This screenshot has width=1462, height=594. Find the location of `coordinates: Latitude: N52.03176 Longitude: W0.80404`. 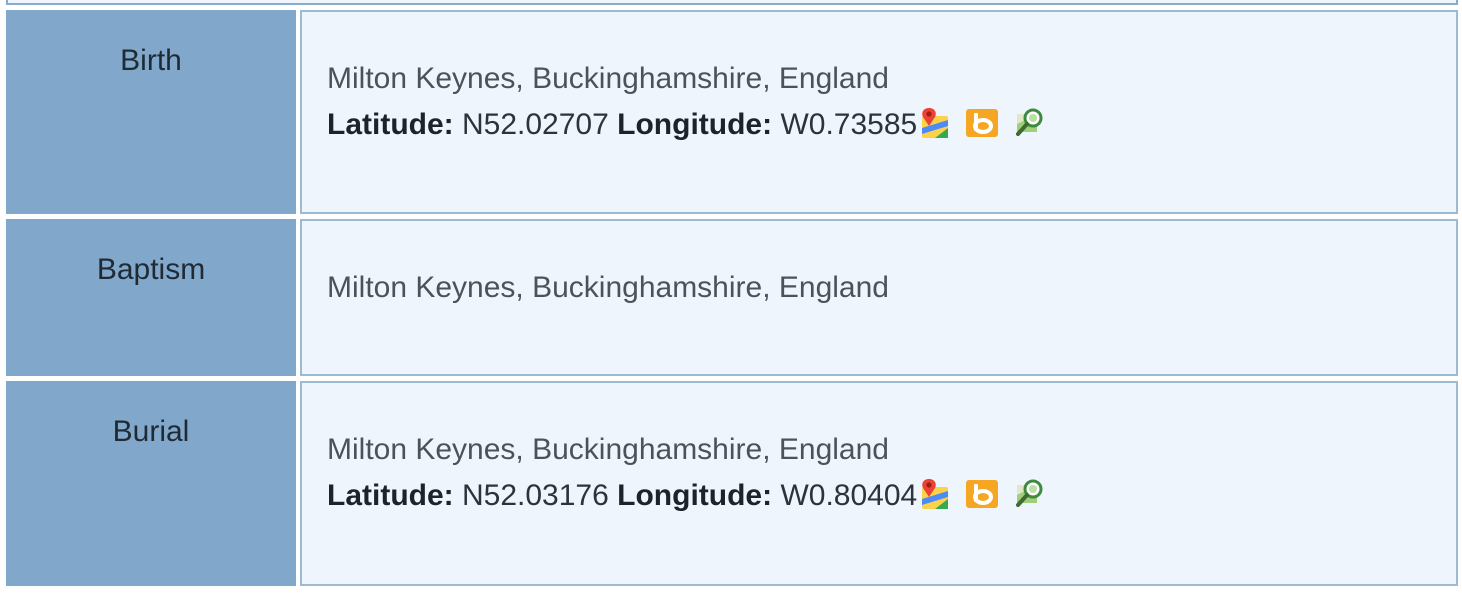

coordinates: Latitude: N52.03176 Longitude: W0.80404 is located at coordinates (891, 498).